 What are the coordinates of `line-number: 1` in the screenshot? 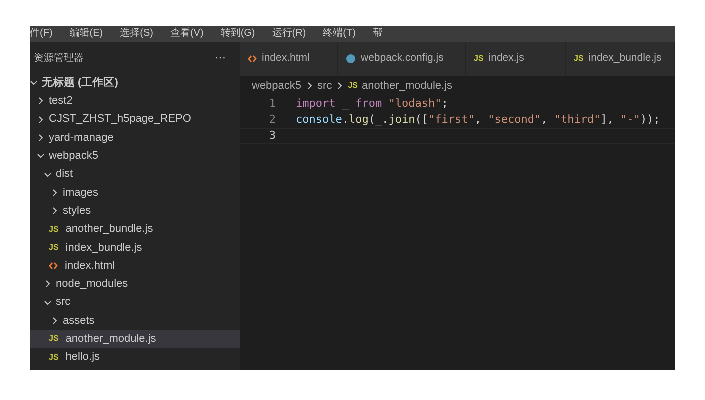 It's located at (272, 104).